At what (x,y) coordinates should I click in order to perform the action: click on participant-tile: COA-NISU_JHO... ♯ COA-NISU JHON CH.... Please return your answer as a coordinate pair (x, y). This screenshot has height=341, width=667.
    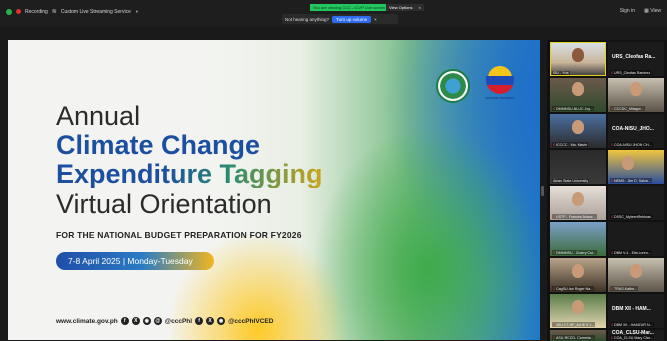
    Looking at the image, I should click on (636, 131).